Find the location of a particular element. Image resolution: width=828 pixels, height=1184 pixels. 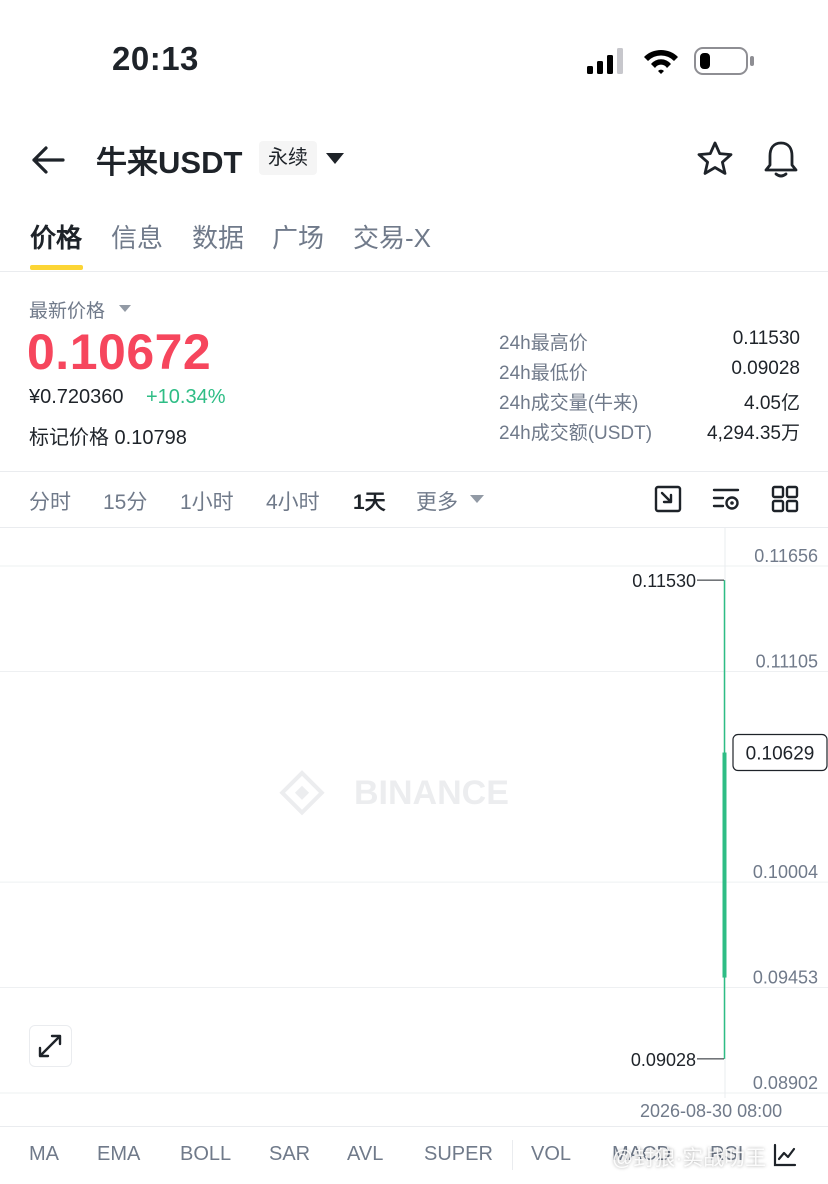

interval-1d: 1天 is located at coordinates (369, 501).